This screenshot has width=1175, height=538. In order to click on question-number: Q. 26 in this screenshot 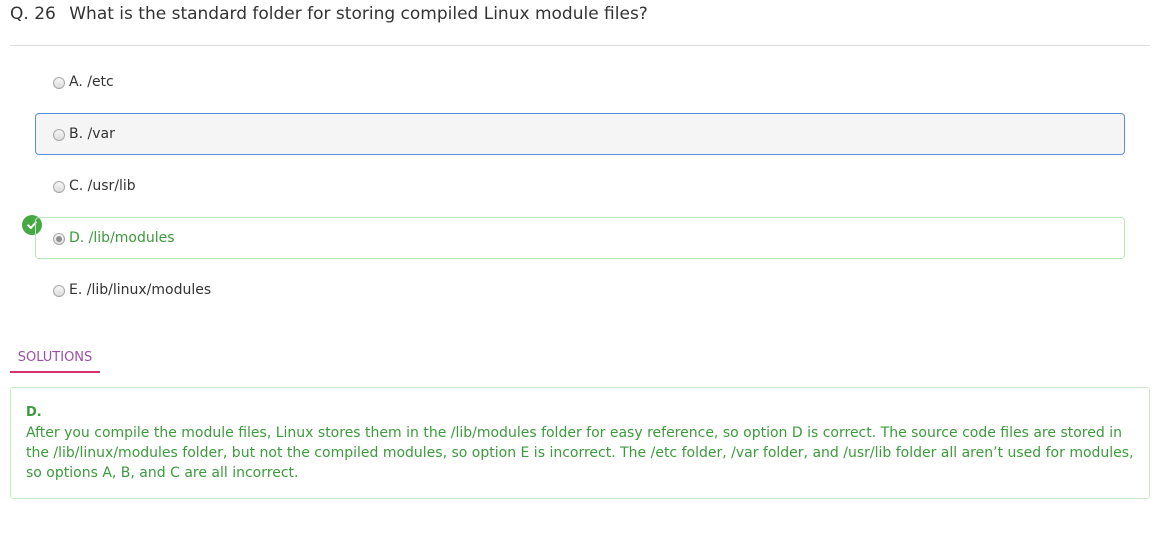, I will do `click(33, 14)`.